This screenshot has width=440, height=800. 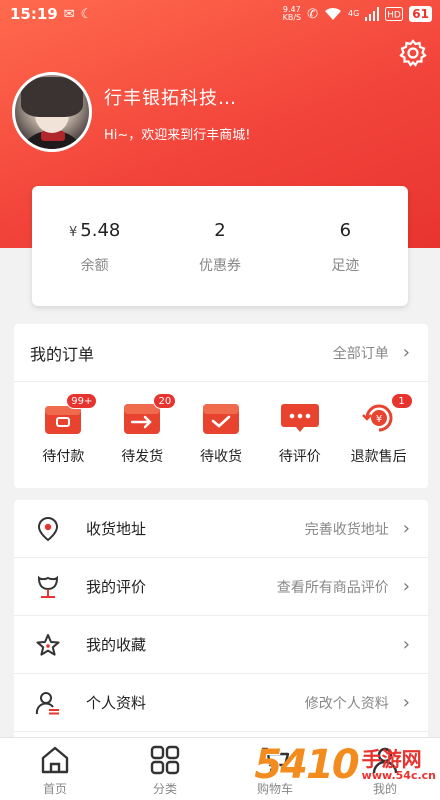 I want to click on menu-label: 个人资料, so click(x=116, y=703).